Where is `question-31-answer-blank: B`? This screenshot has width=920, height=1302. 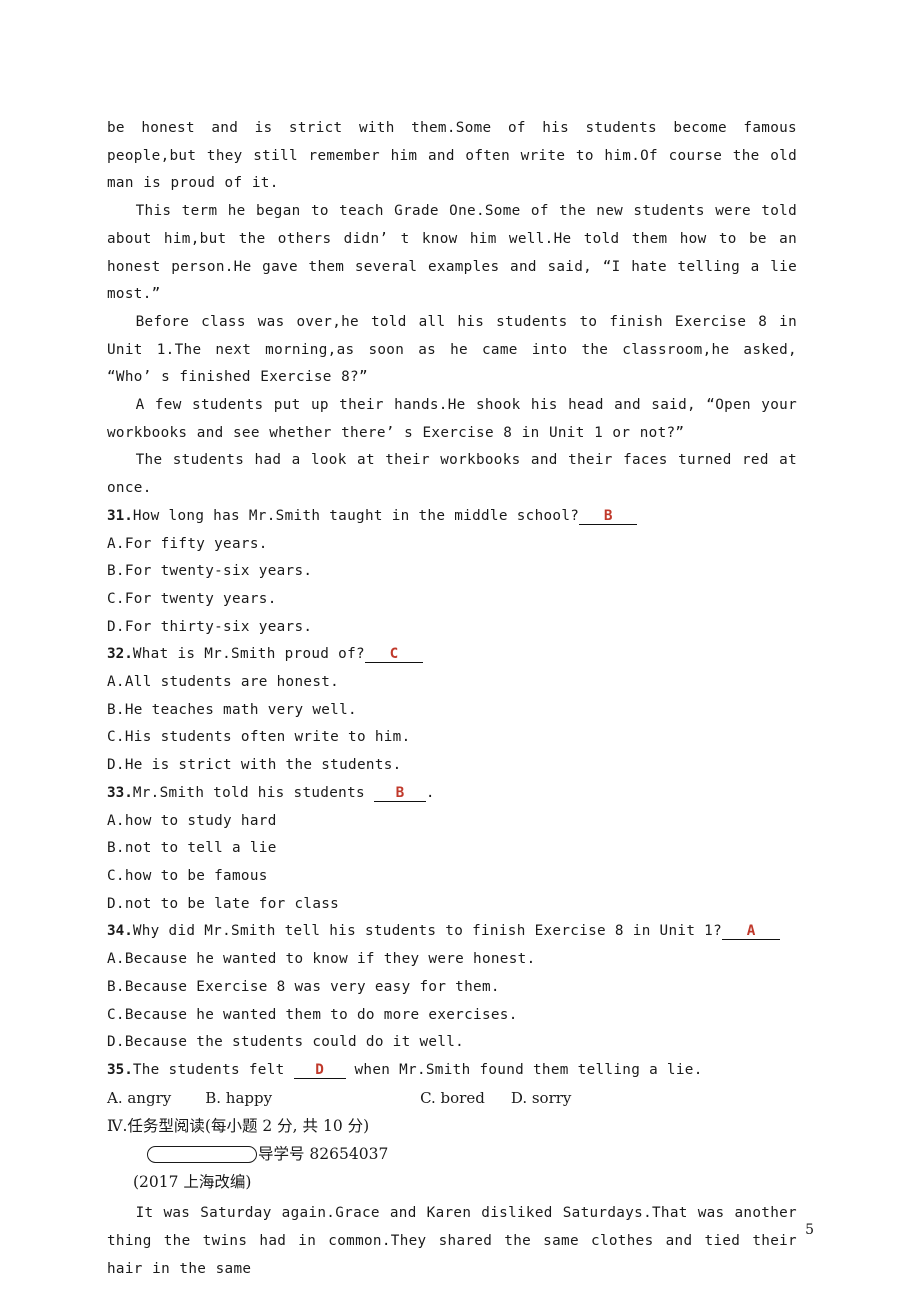 question-31-answer-blank: B is located at coordinates (608, 516).